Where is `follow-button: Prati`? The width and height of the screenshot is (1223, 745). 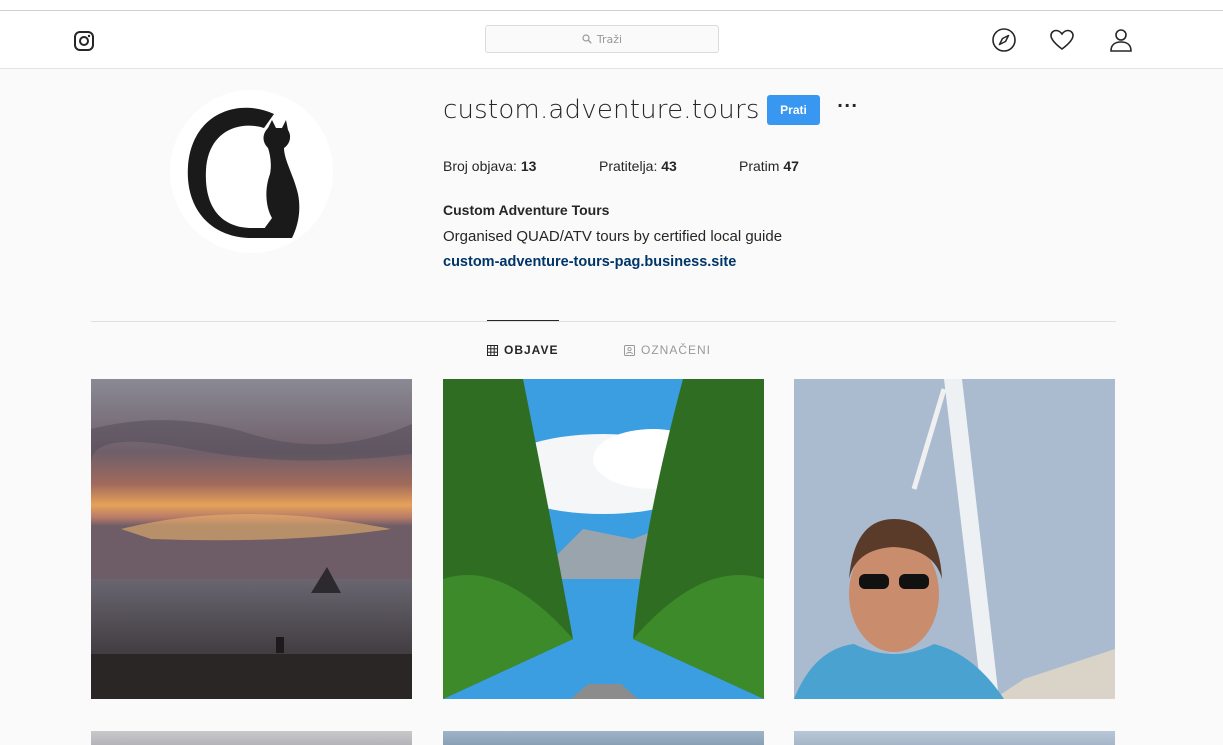
follow-button: Prati is located at coordinates (793, 110).